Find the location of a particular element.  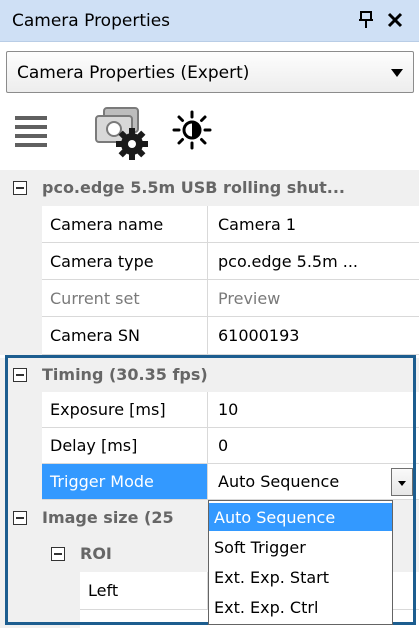

panel-title: Camera Properties is located at coordinates (91, 21).